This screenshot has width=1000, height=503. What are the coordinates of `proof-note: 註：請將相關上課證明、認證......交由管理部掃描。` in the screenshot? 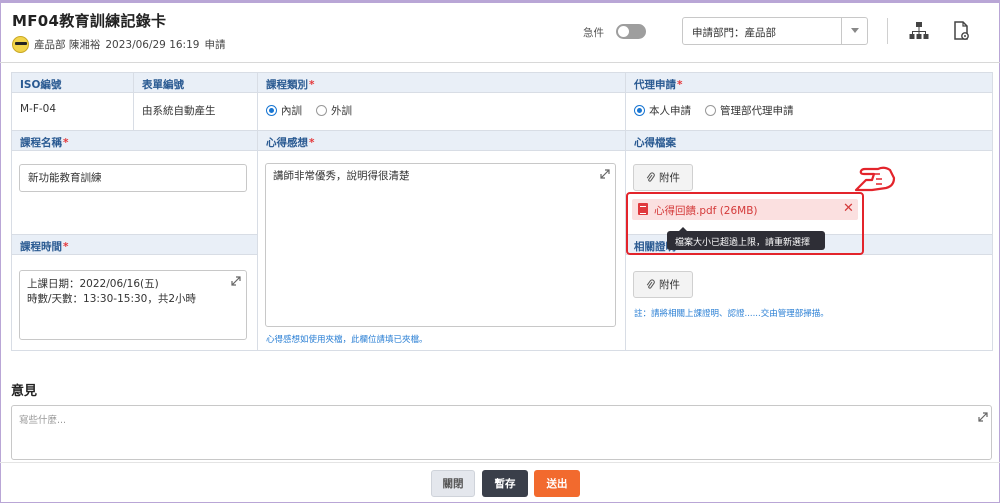 It's located at (731, 314).